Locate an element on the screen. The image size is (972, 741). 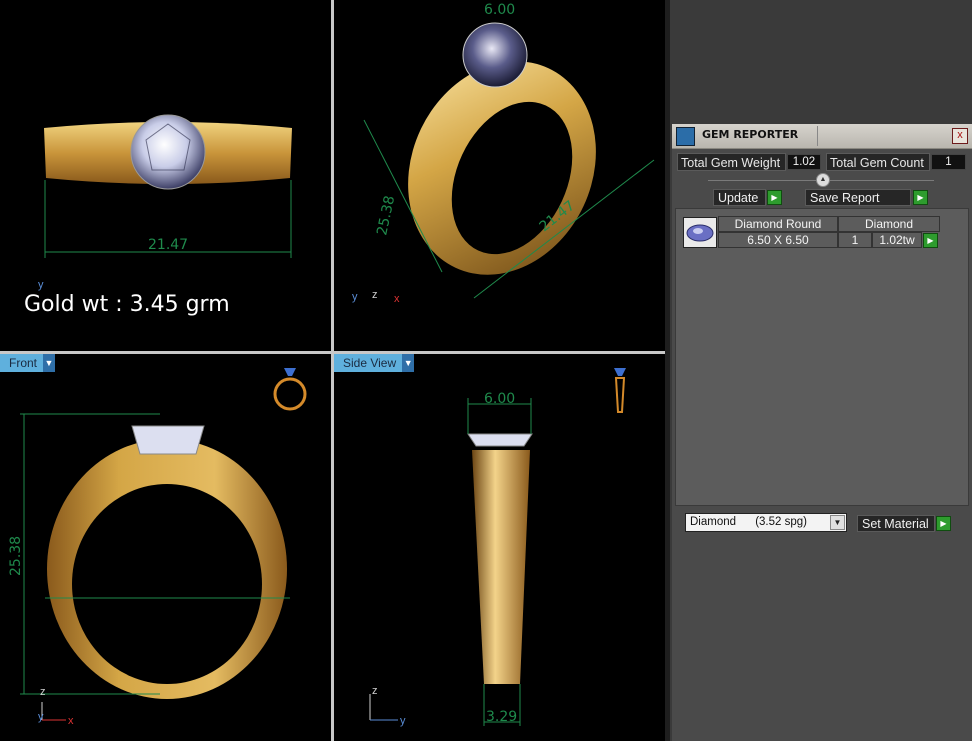
gem-material: Diamond is located at coordinates (889, 224).